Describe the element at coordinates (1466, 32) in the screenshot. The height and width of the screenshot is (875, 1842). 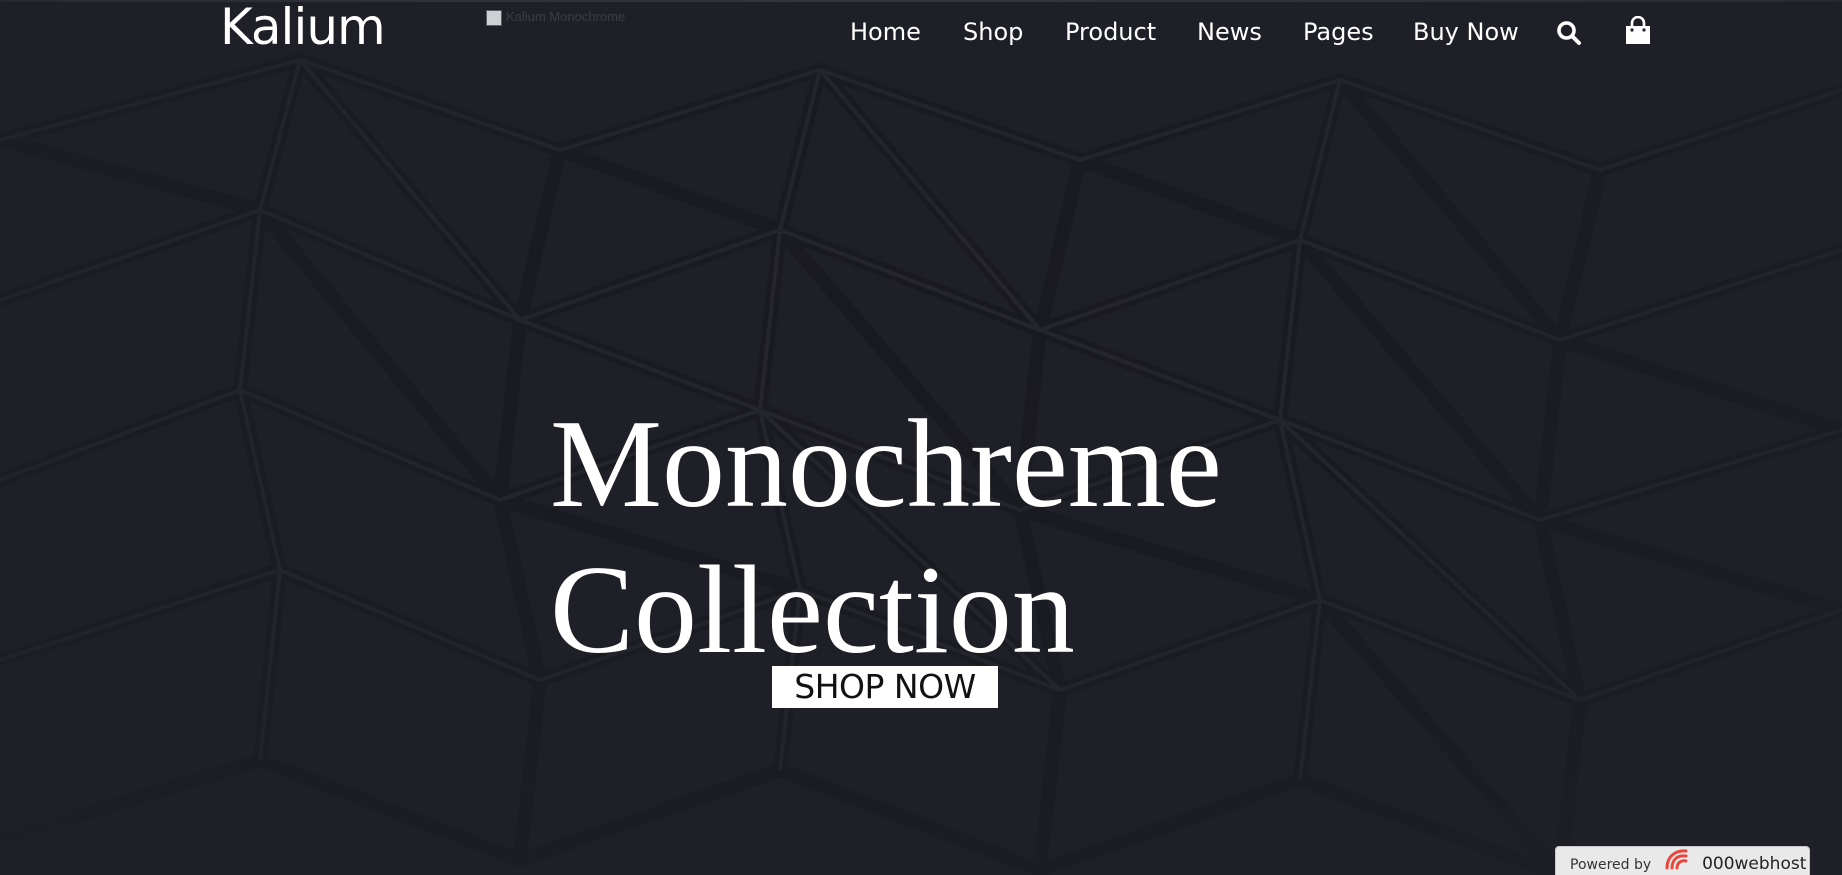
I see `nav-item-buy-now: Buy Now` at that location.